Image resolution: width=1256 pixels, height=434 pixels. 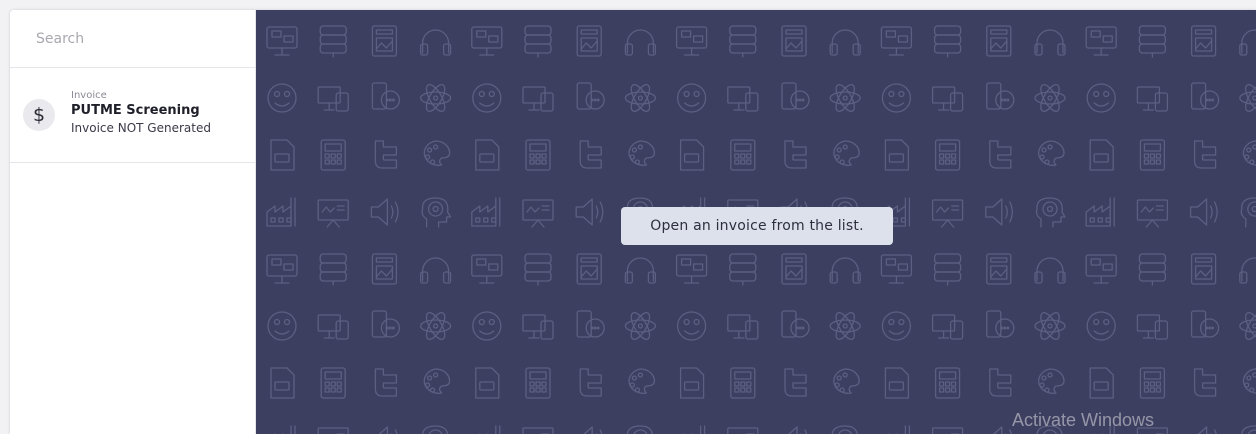 I want to click on activate-windows-watermark: Activate Windows, so click(x=1083, y=420).